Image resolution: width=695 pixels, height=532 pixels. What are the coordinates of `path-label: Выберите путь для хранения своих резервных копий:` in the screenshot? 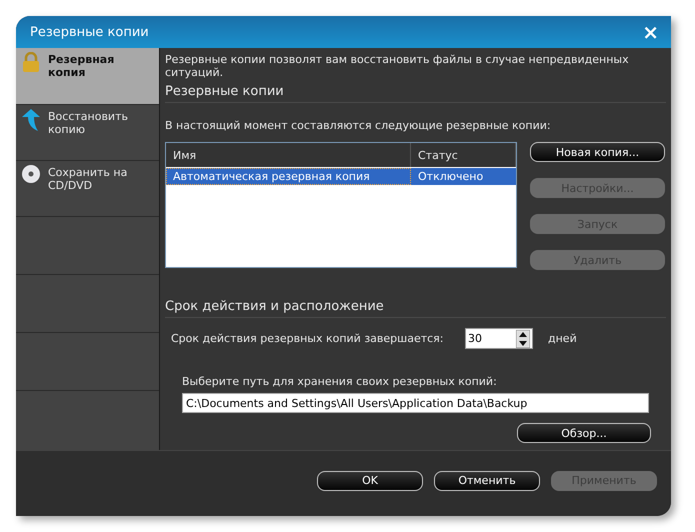 It's located at (339, 381).